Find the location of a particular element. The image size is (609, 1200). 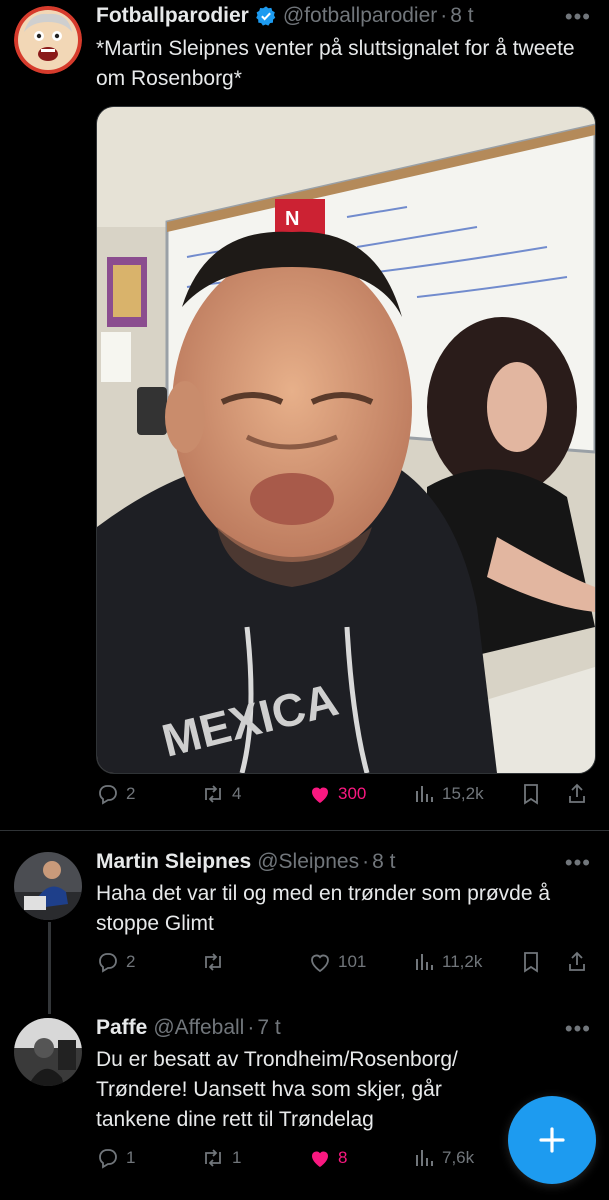

tweet-actions: 2 101 11,2k is located at coordinates (346, 965).